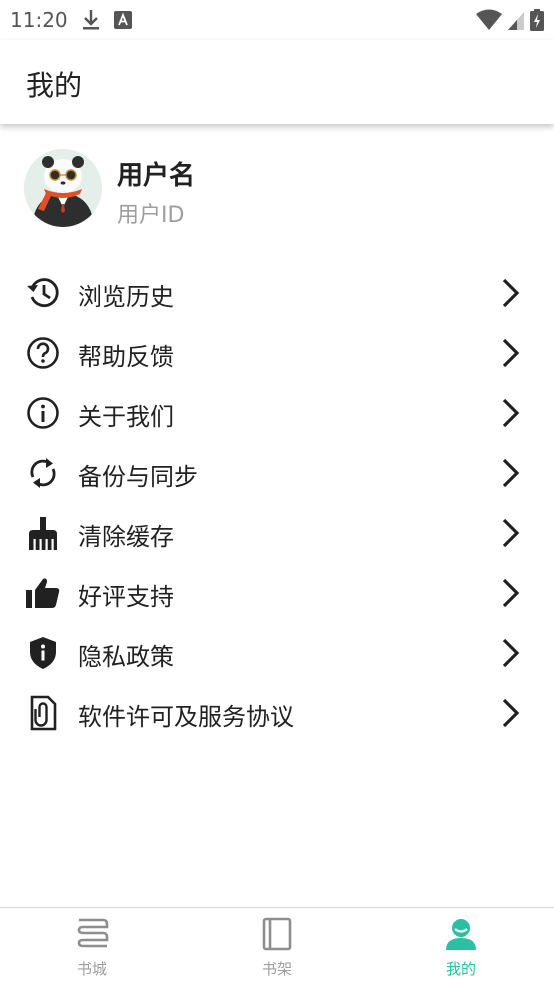 The width and height of the screenshot is (554, 988). Describe the element at coordinates (39, 20) in the screenshot. I see `status-time: 11:20` at that location.